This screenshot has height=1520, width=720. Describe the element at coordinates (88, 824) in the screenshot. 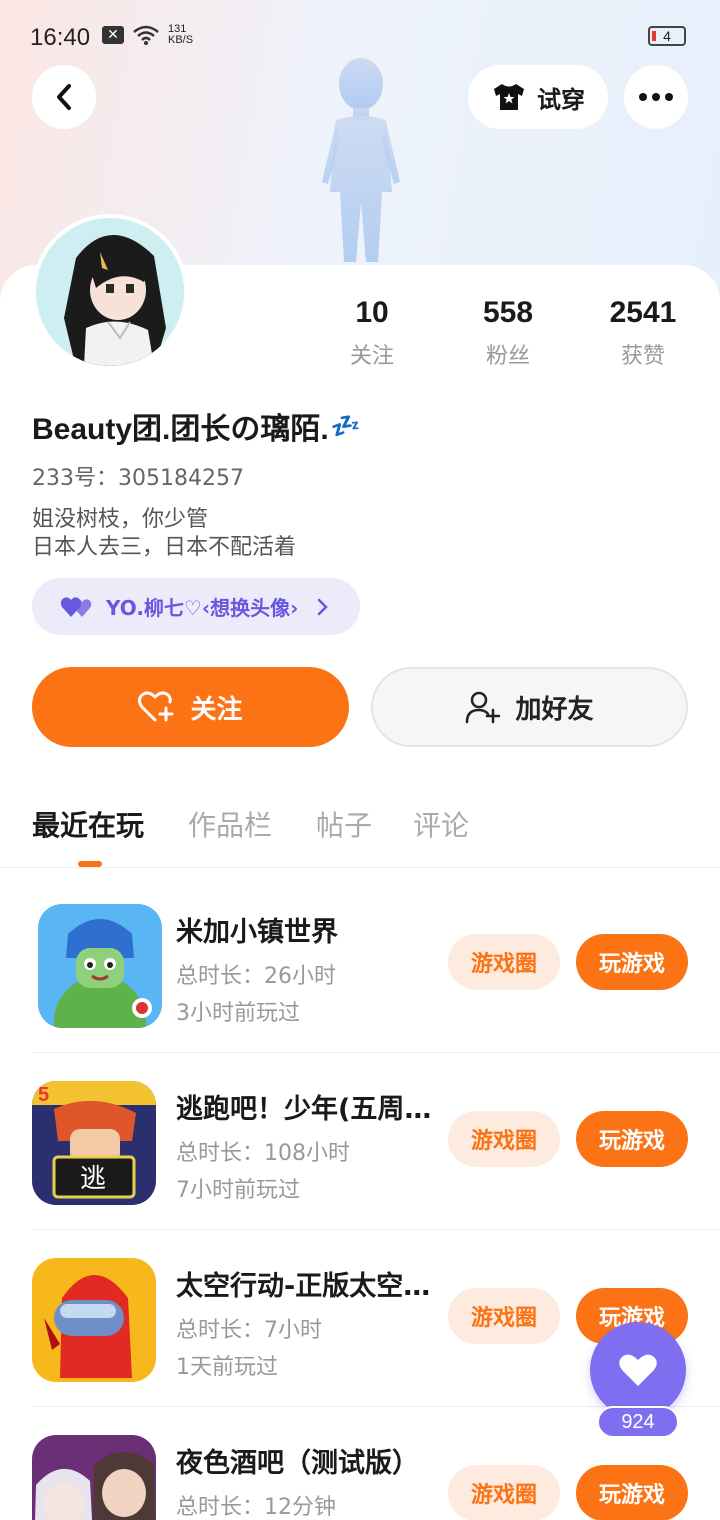

I see `tab-recently-played: 最近在玩` at that location.